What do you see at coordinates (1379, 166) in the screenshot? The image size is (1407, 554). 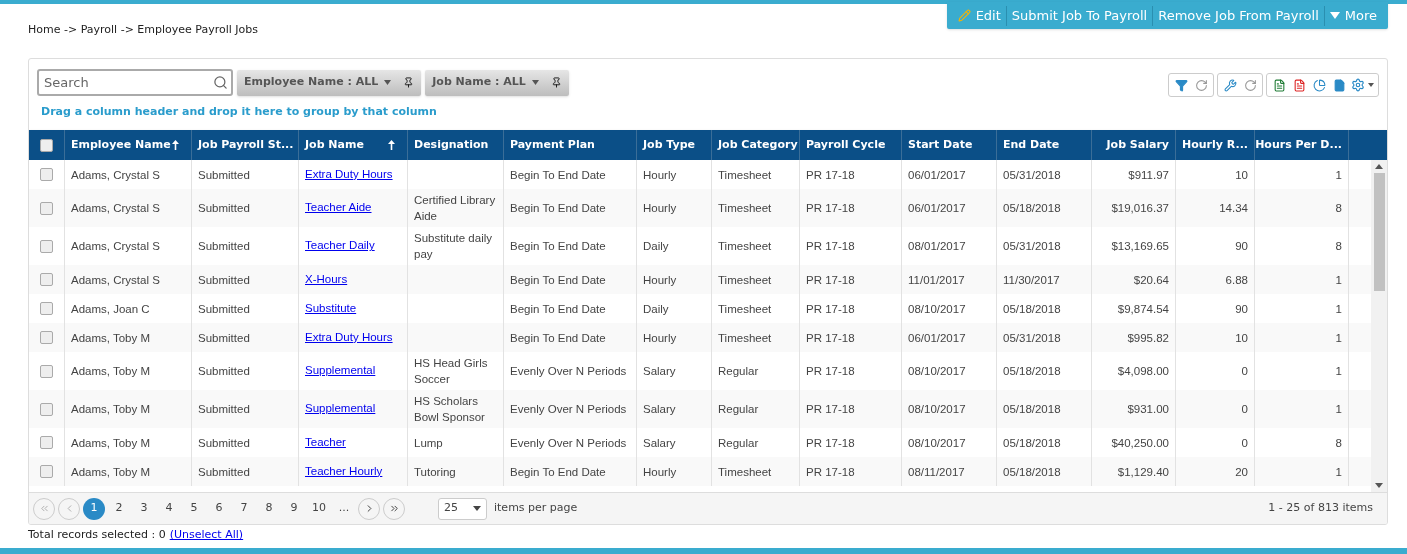 I see `scroll-up-icon` at bounding box center [1379, 166].